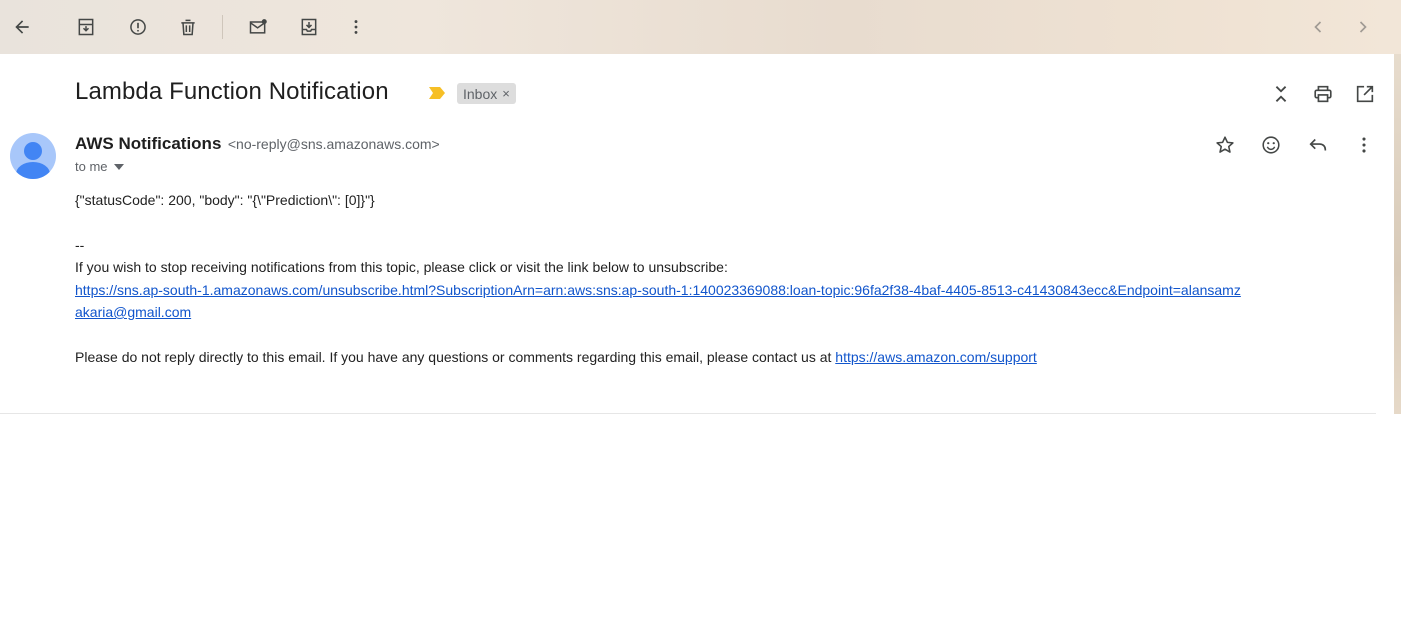  I want to click on newer-button, so click(1318, 27).